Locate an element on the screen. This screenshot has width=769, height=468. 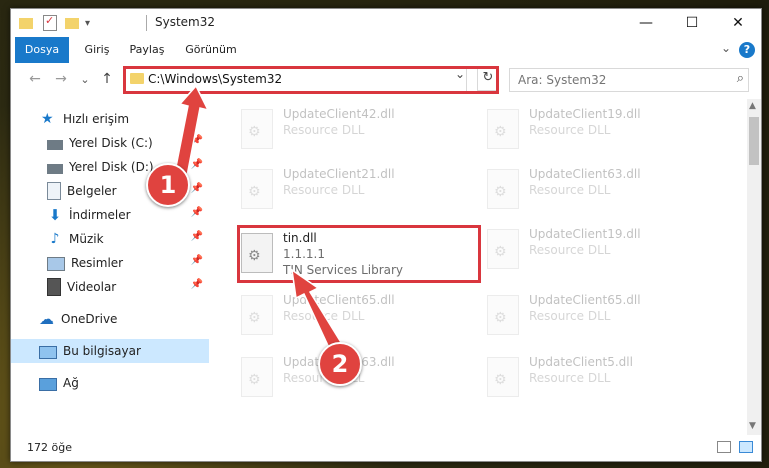
callout-2: 2 is located at coordinates (340, 364).